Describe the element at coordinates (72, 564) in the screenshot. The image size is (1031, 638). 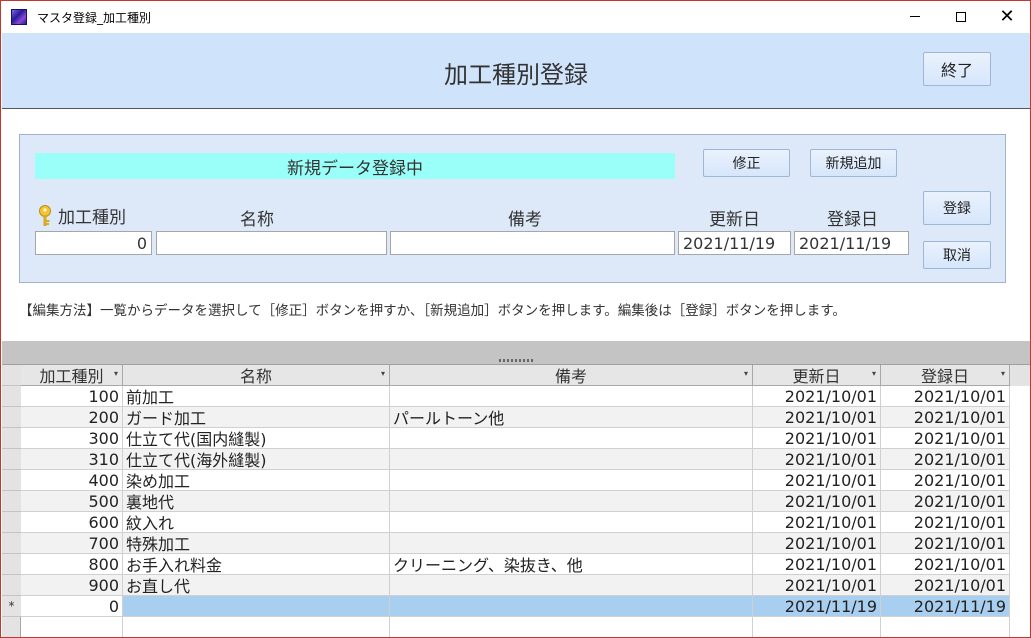
I see `cell-code: 800` at that location.